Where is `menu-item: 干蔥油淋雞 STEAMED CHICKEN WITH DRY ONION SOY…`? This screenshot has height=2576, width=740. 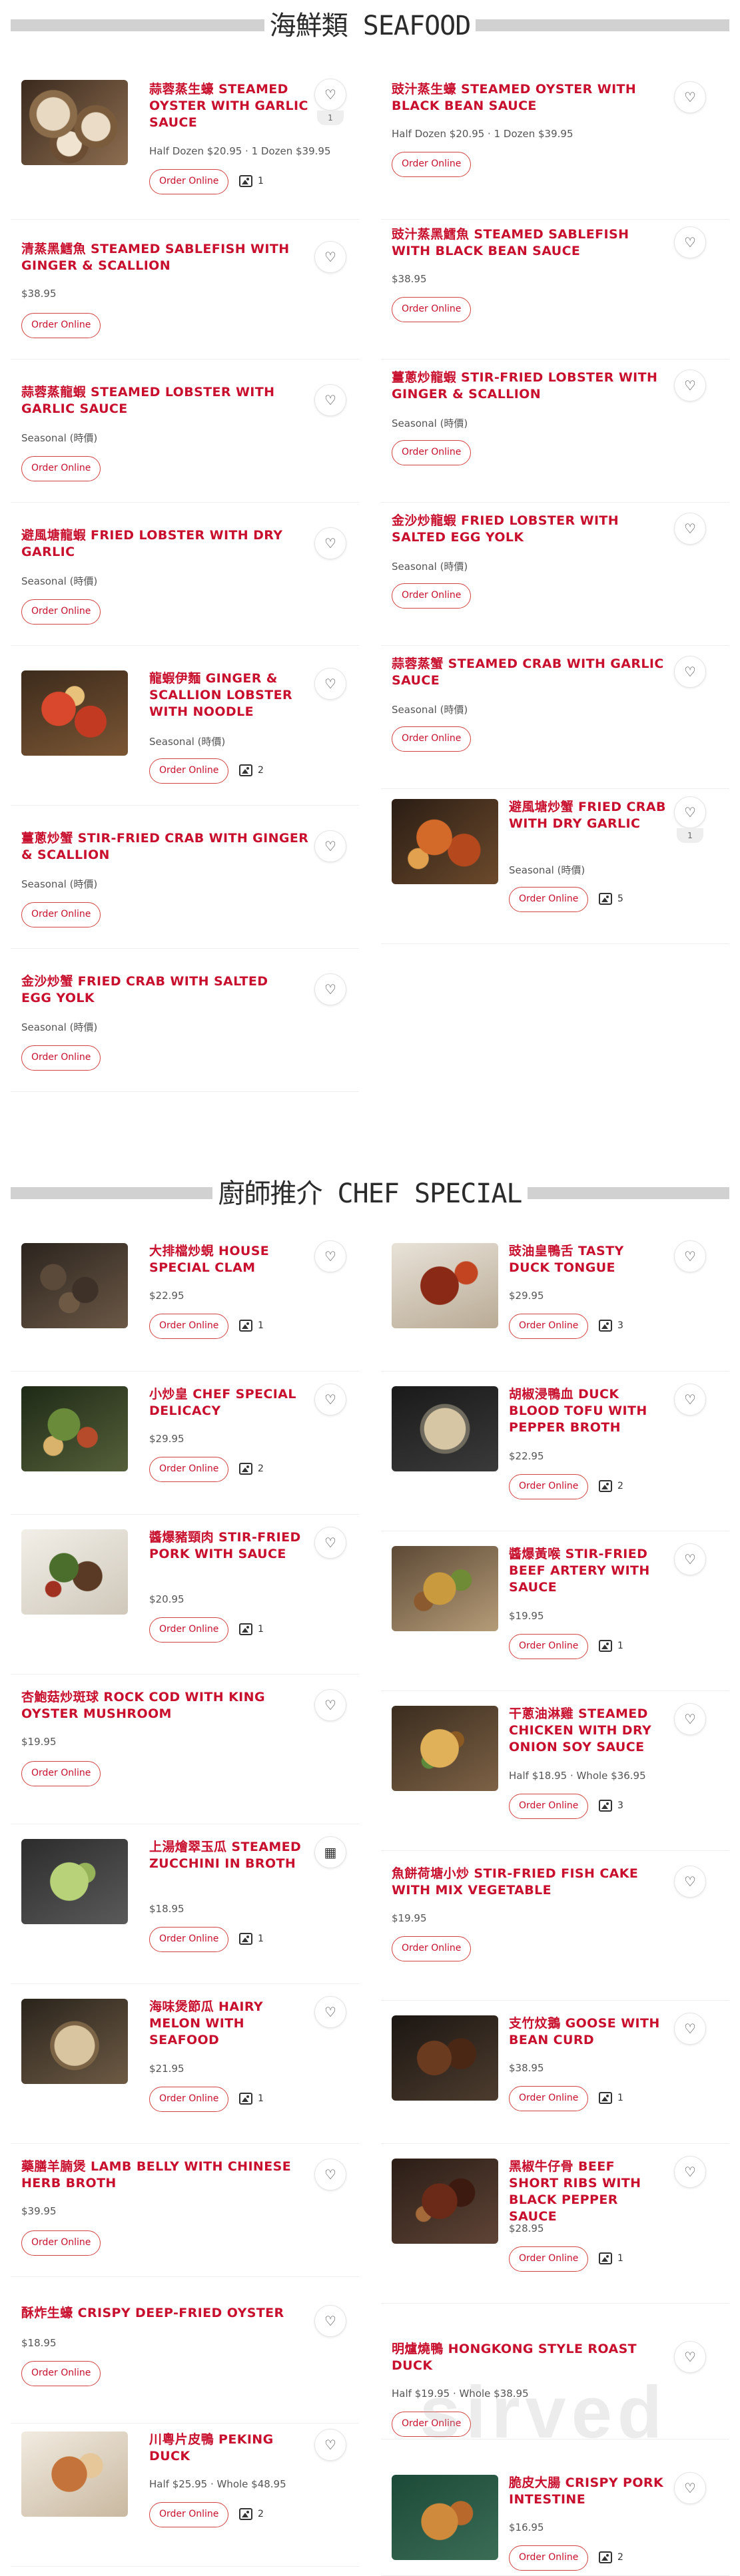 menu-item: 干蔥油淋雞 STEAMED CHICKEN WITH DRY ONION SOY… is located at coordinates (555, 1771).